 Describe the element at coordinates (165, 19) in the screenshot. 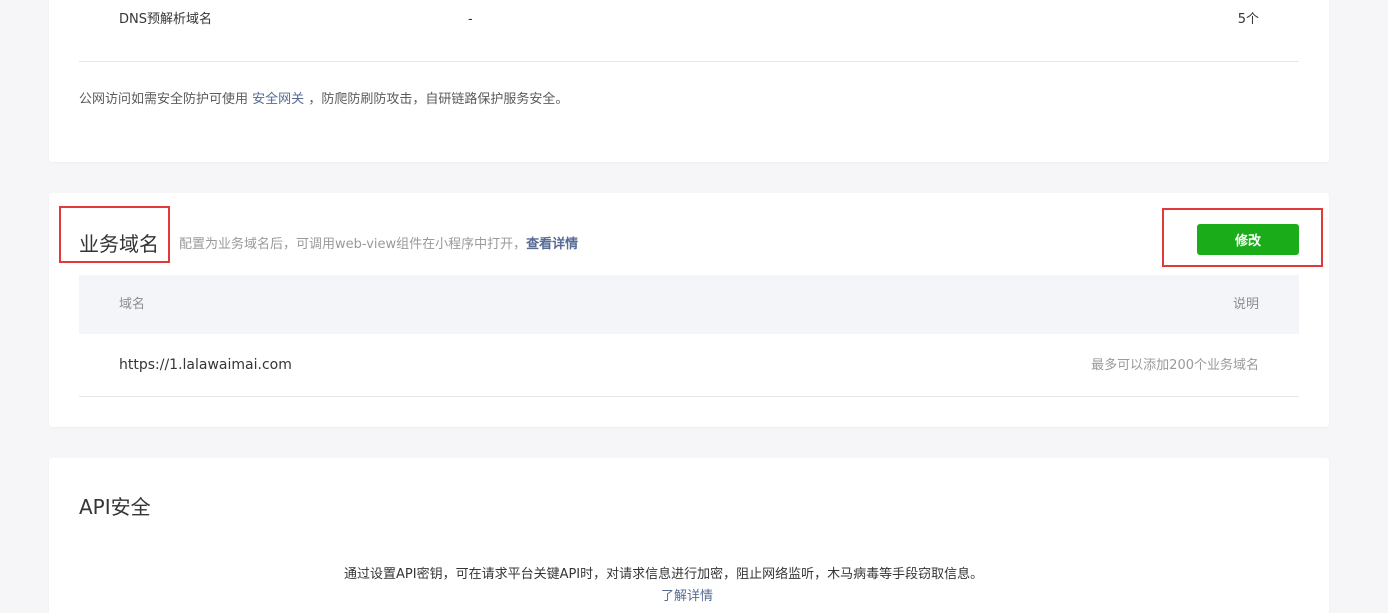

I see `dns-label: DNS预解析域名` at that location.